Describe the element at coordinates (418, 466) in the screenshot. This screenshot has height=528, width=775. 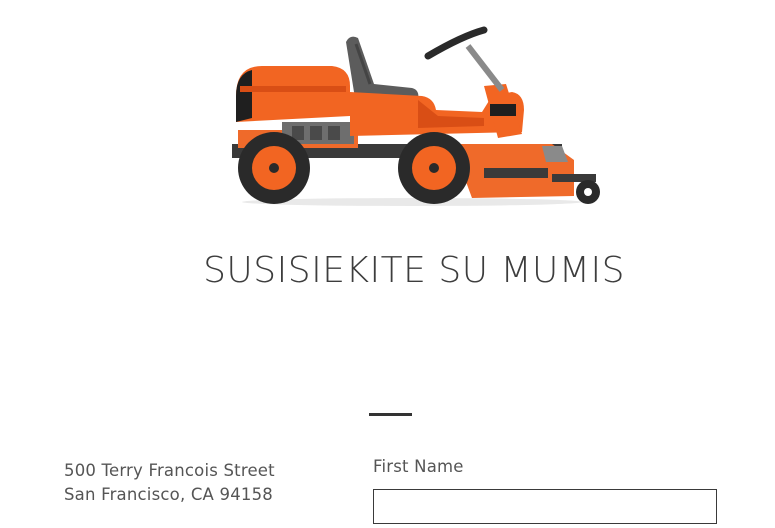
I see `first-name-label: First Name` at that location.